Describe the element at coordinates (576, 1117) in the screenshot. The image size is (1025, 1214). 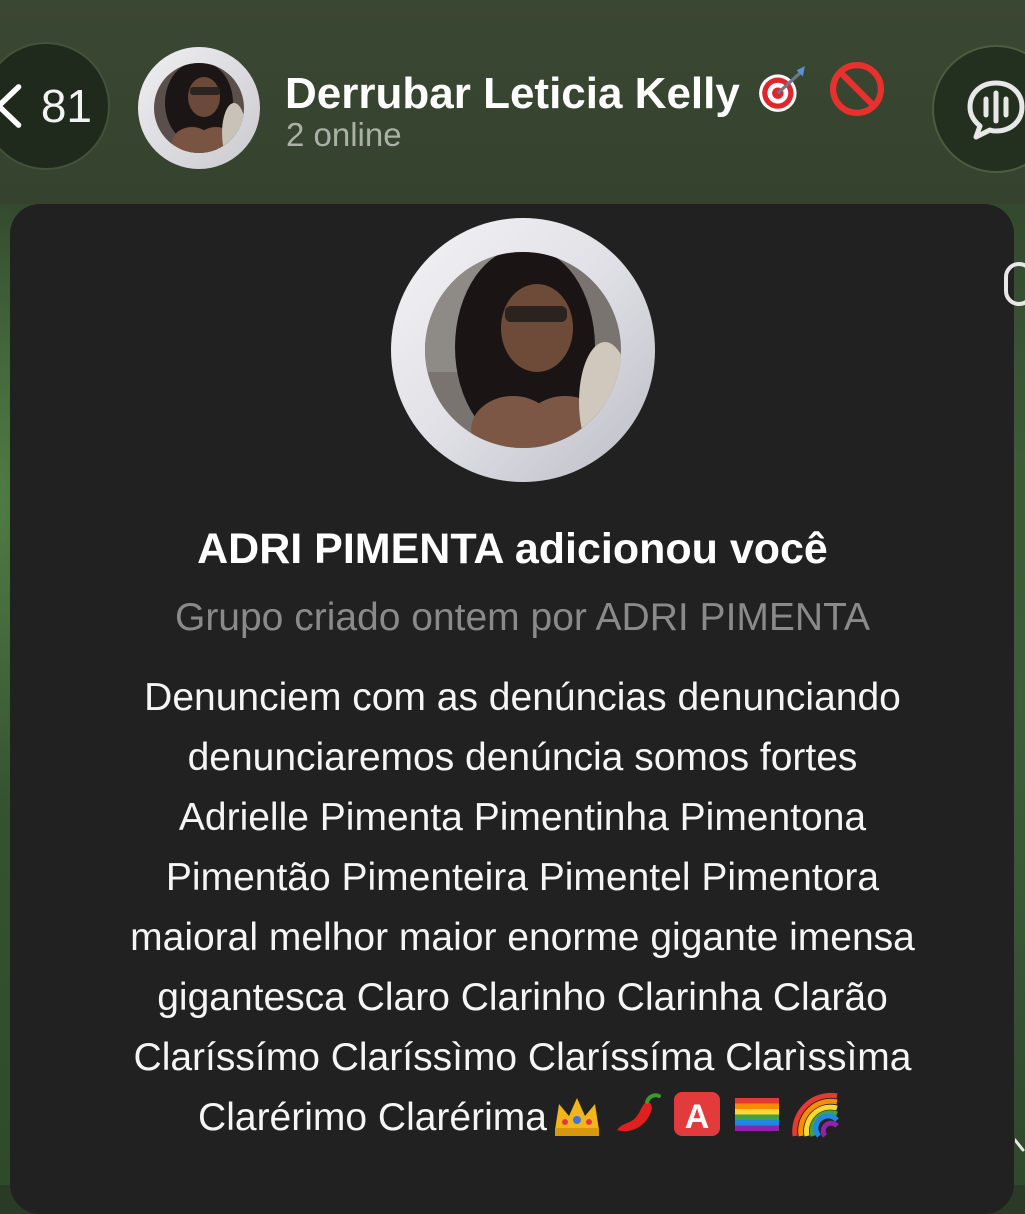
I see `crown-emoji` at that location.